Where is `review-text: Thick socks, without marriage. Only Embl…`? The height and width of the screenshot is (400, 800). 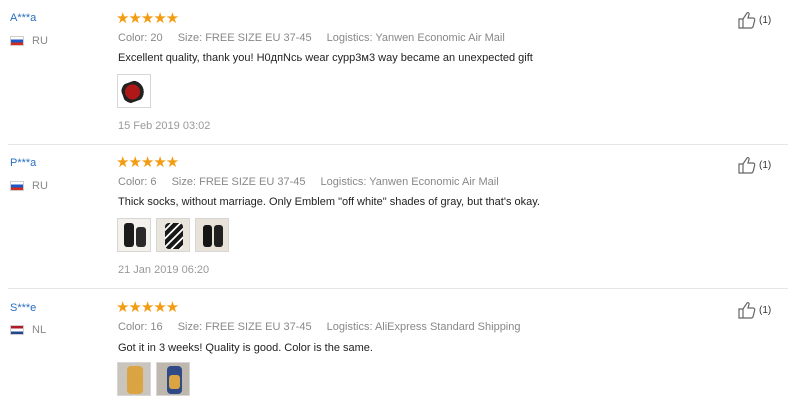
review-text: Thick socks, without marriage. Only Embl… is located at coordinates (329, 202).